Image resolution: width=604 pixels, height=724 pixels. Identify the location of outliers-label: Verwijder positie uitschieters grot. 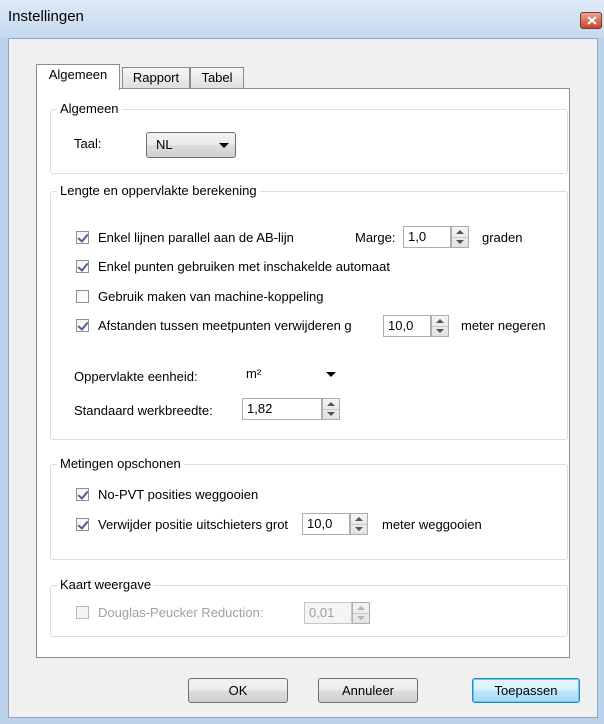
(193, 524).